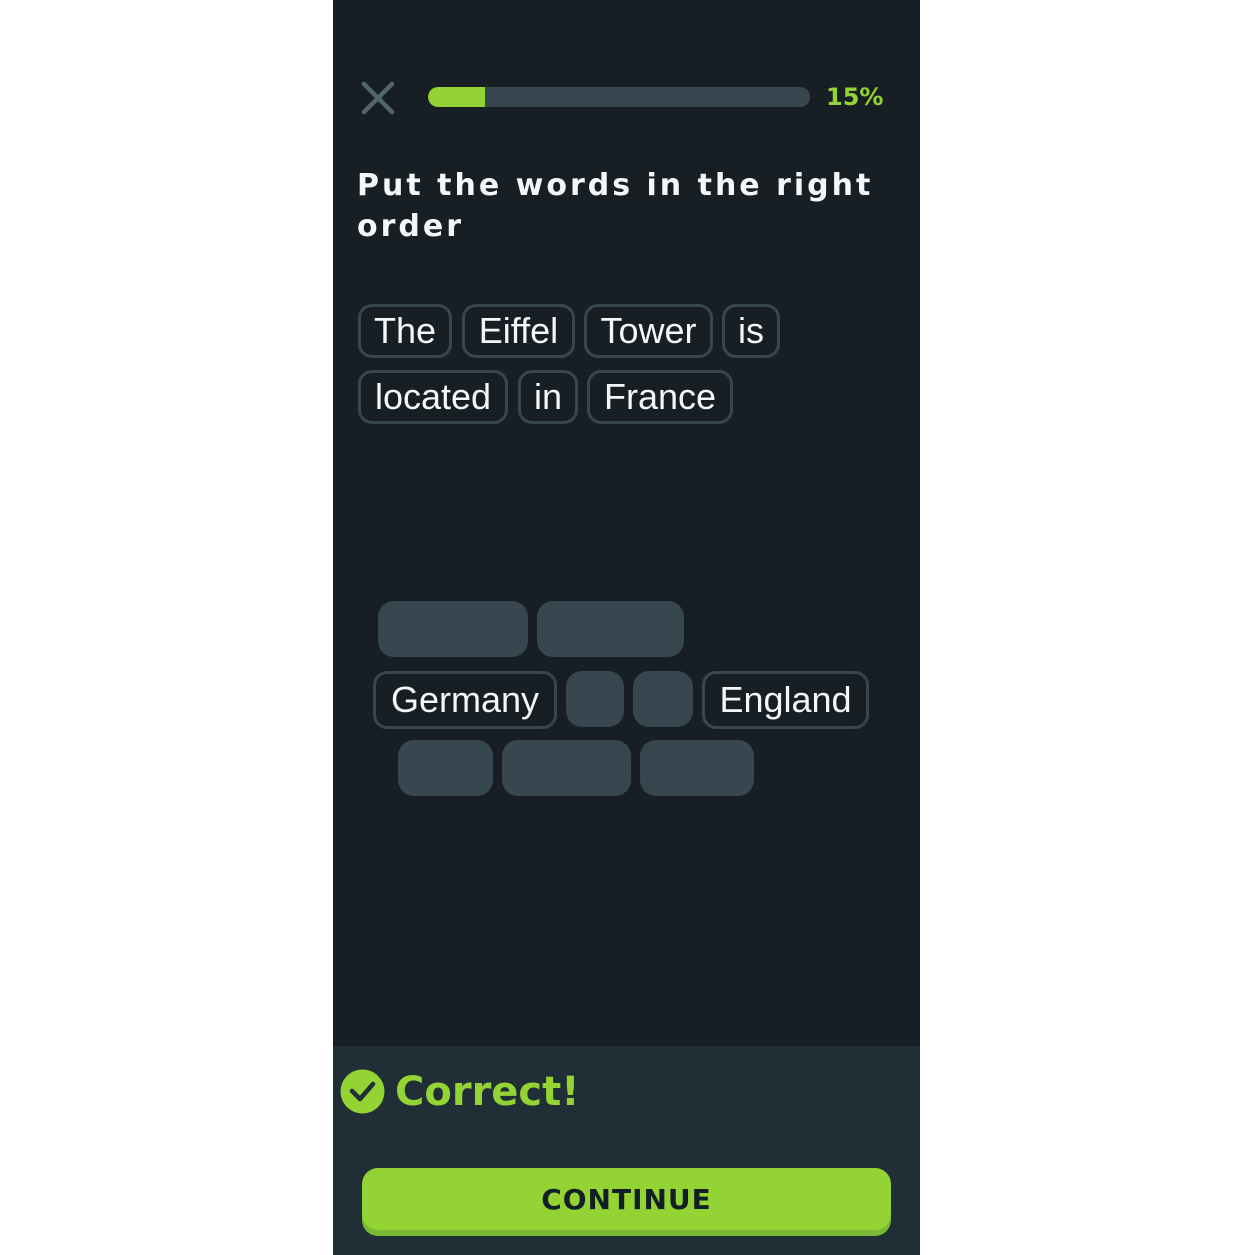 The height and width of the screenshot is (1255, 1255). I want to click on word-bank-chip: Germany, so click(465, 700).